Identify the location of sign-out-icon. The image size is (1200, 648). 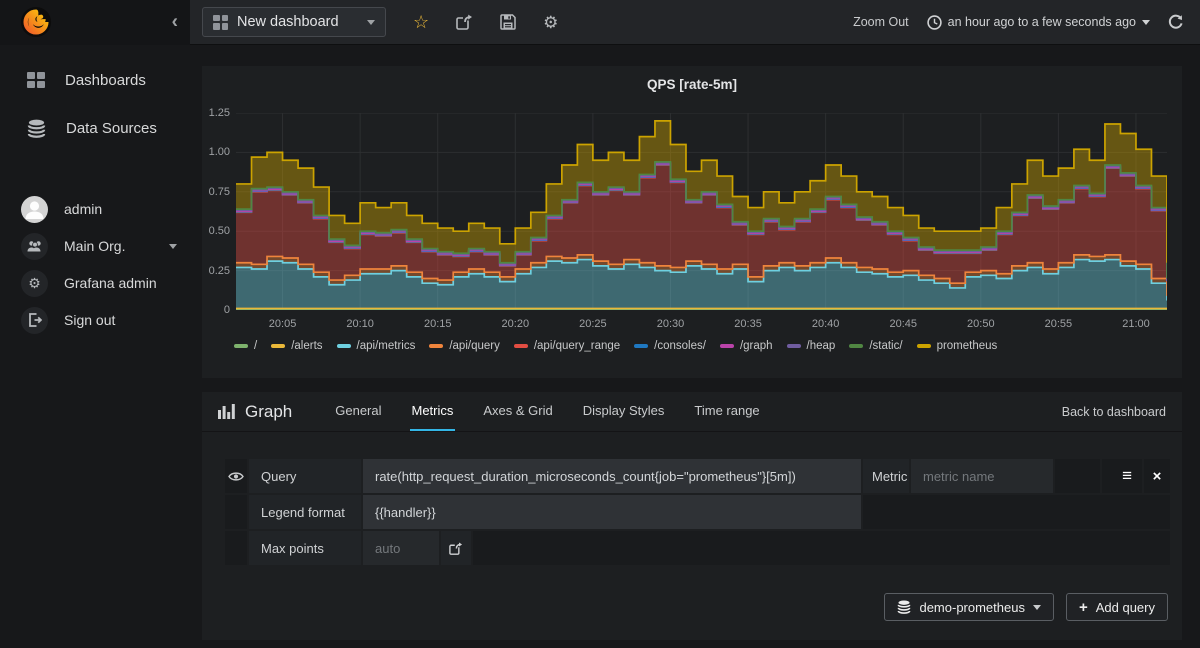
(34, 320).